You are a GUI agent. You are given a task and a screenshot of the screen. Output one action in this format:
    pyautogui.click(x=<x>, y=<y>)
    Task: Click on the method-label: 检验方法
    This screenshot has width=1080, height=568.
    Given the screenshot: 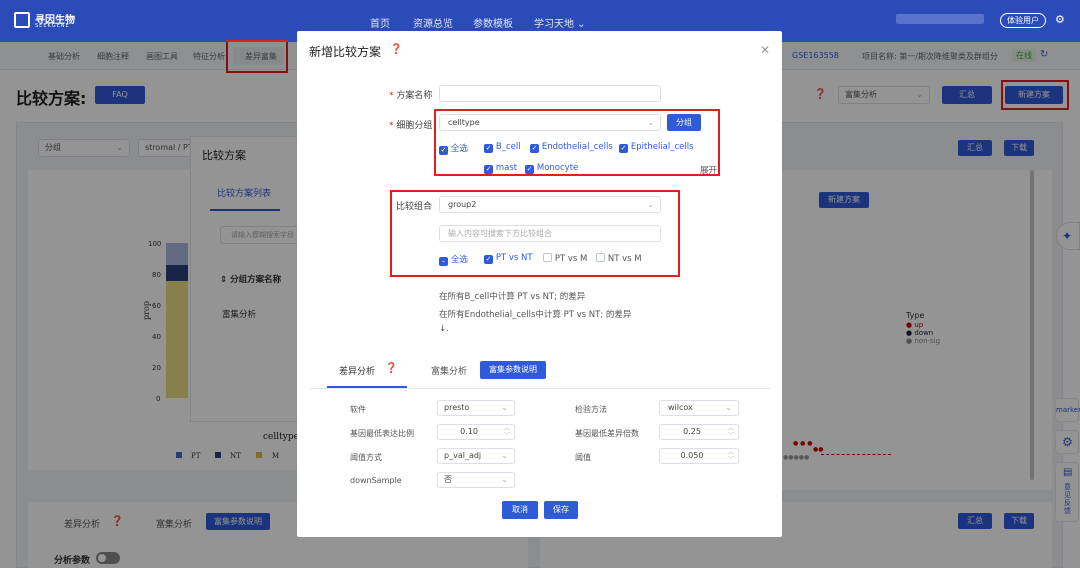 What is the action you would take?
    pyautogui.click(x=591, y=409)
    